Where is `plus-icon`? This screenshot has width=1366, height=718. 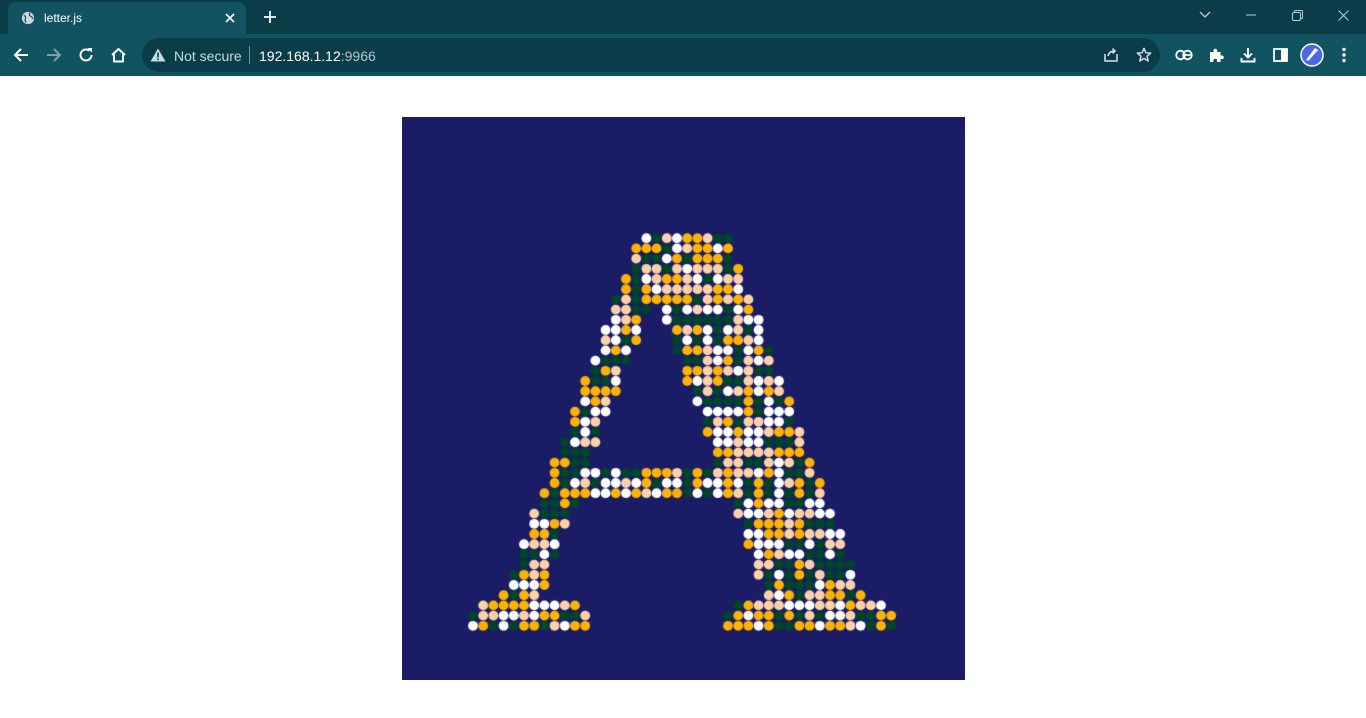 plus-icon is located at coordinates (270, 17).